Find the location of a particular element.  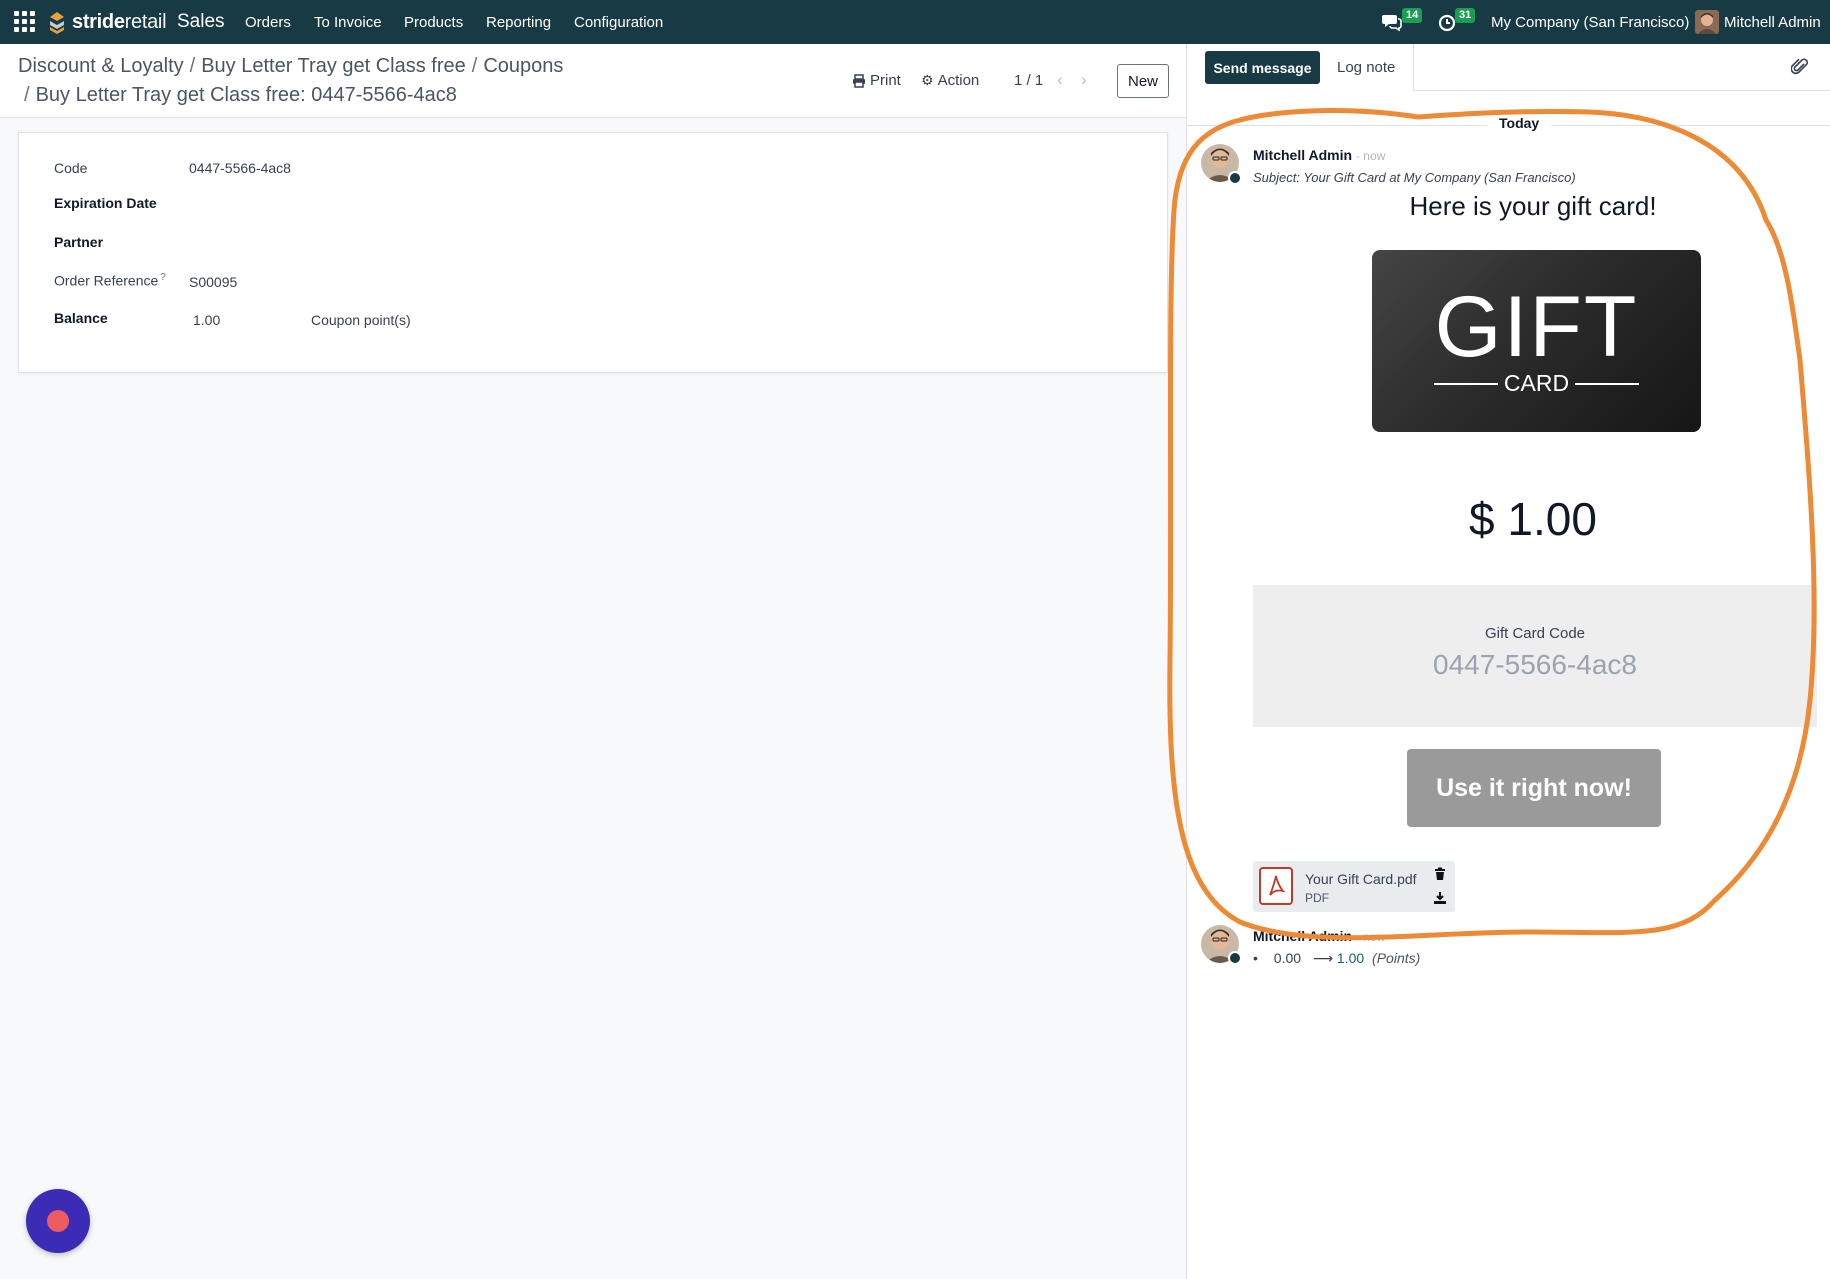

partner-field is located at coordinates (329, 241).